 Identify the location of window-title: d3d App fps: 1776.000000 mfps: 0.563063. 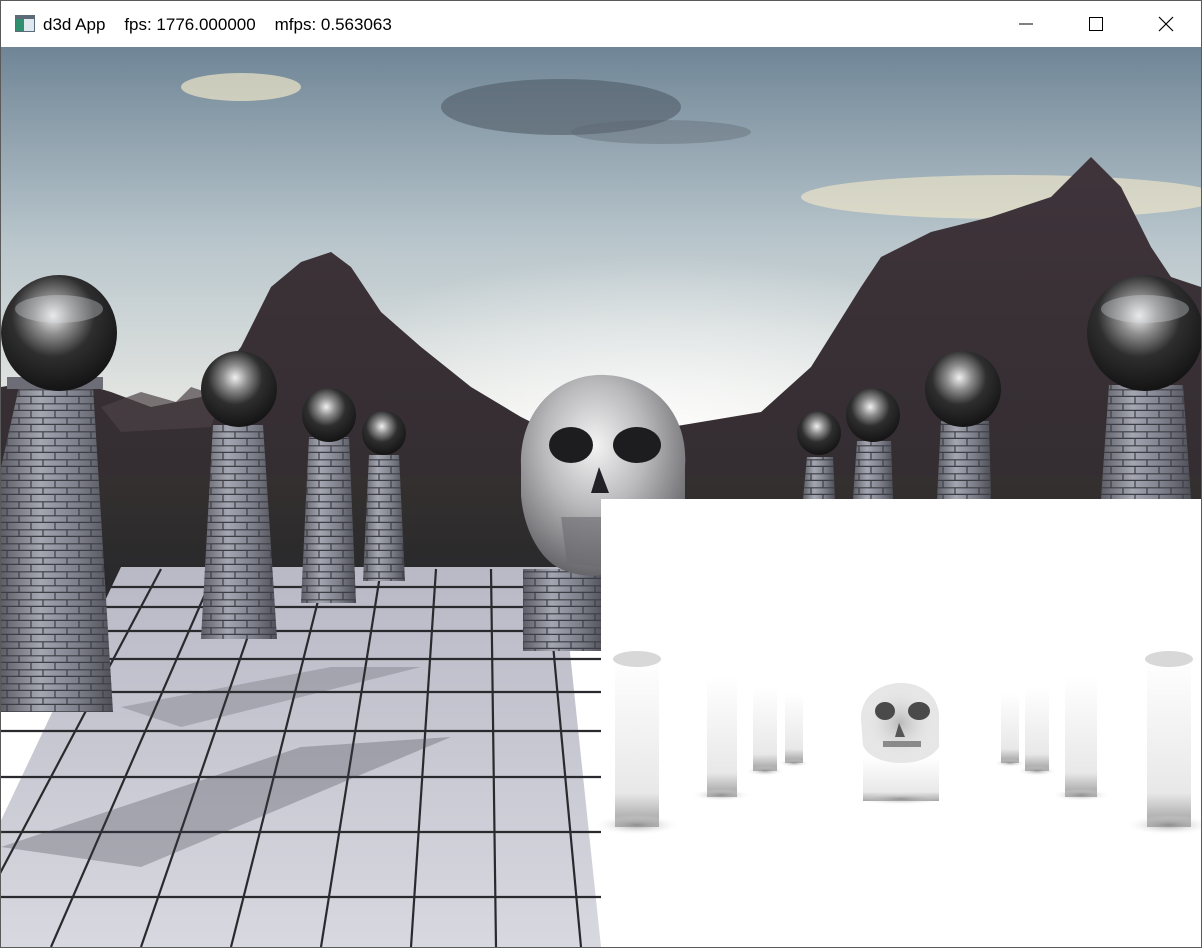
(217, 25).